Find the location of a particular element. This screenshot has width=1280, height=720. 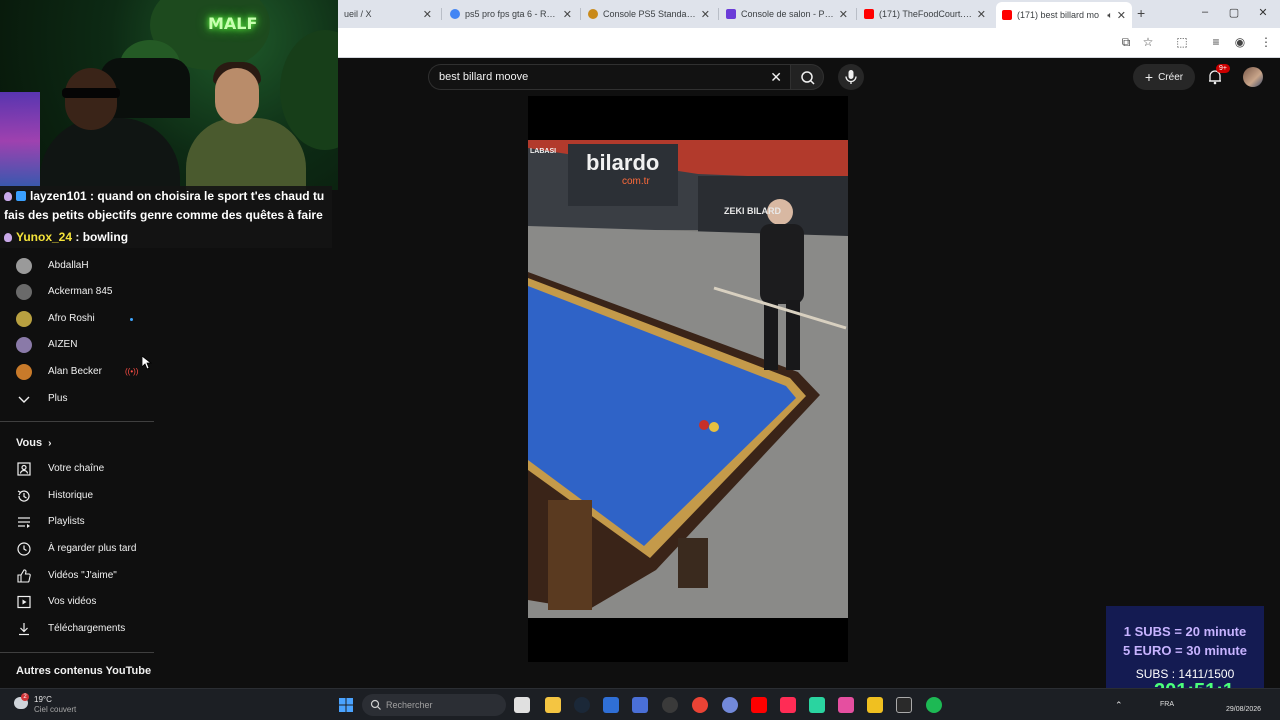

store-icon is located at coordinates (611, 705).